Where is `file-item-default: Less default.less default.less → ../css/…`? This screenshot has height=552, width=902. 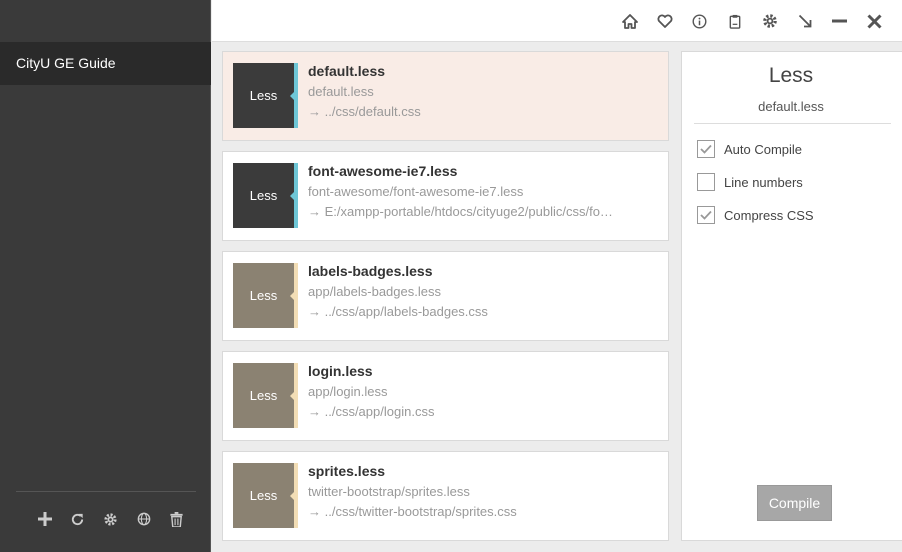
file-item-default: Less default.less default.less → ../css/… is located at coordinates (445, 96).